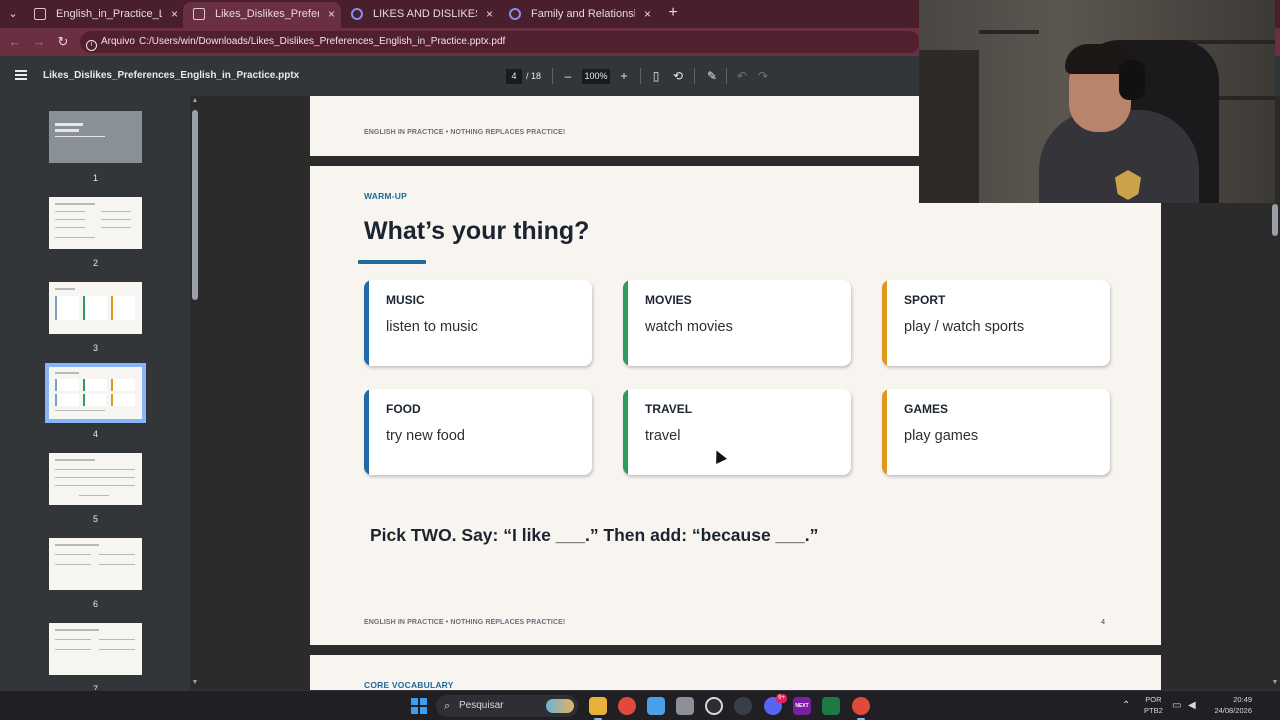 The width and height of the screenshot is (1280, 720). What do you see at coordinates (583, 14) in the screenshot?
I see `tab-title: Family and Relationships Vocab` at bounding box center [583, 14].